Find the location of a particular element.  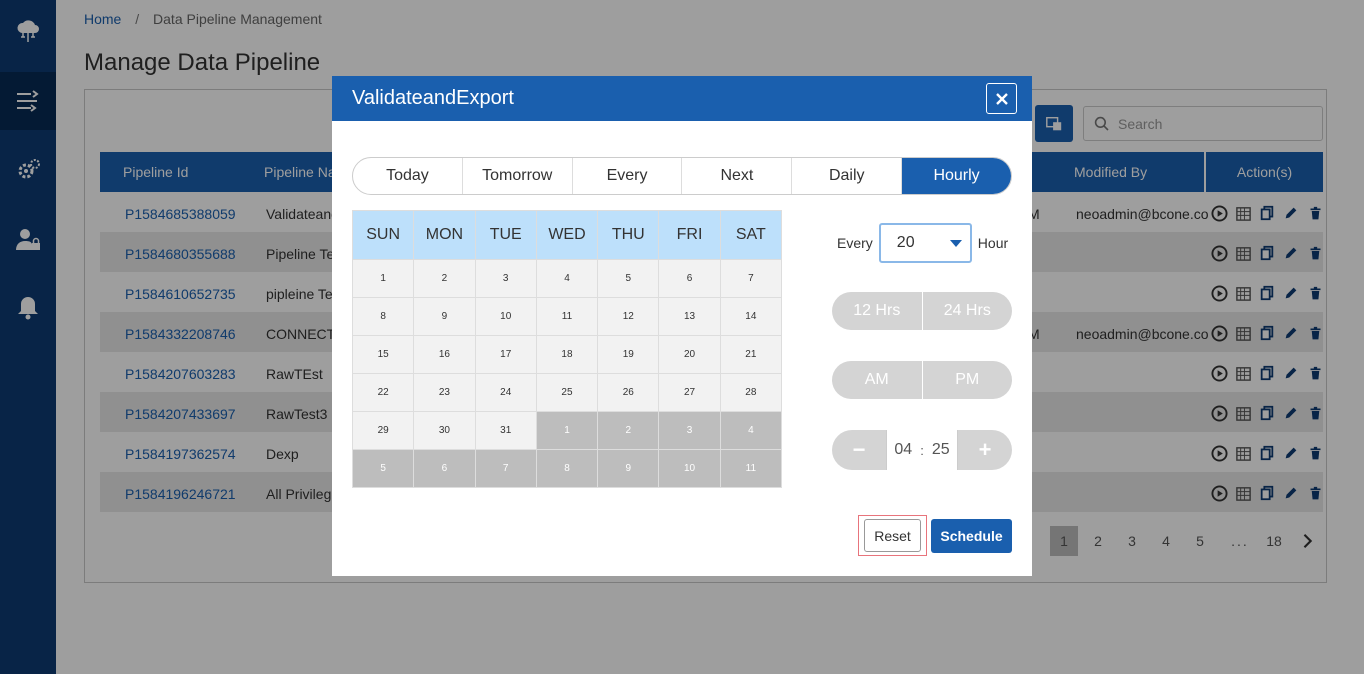

reset-button: Reset is located at coordinates (892, 535).